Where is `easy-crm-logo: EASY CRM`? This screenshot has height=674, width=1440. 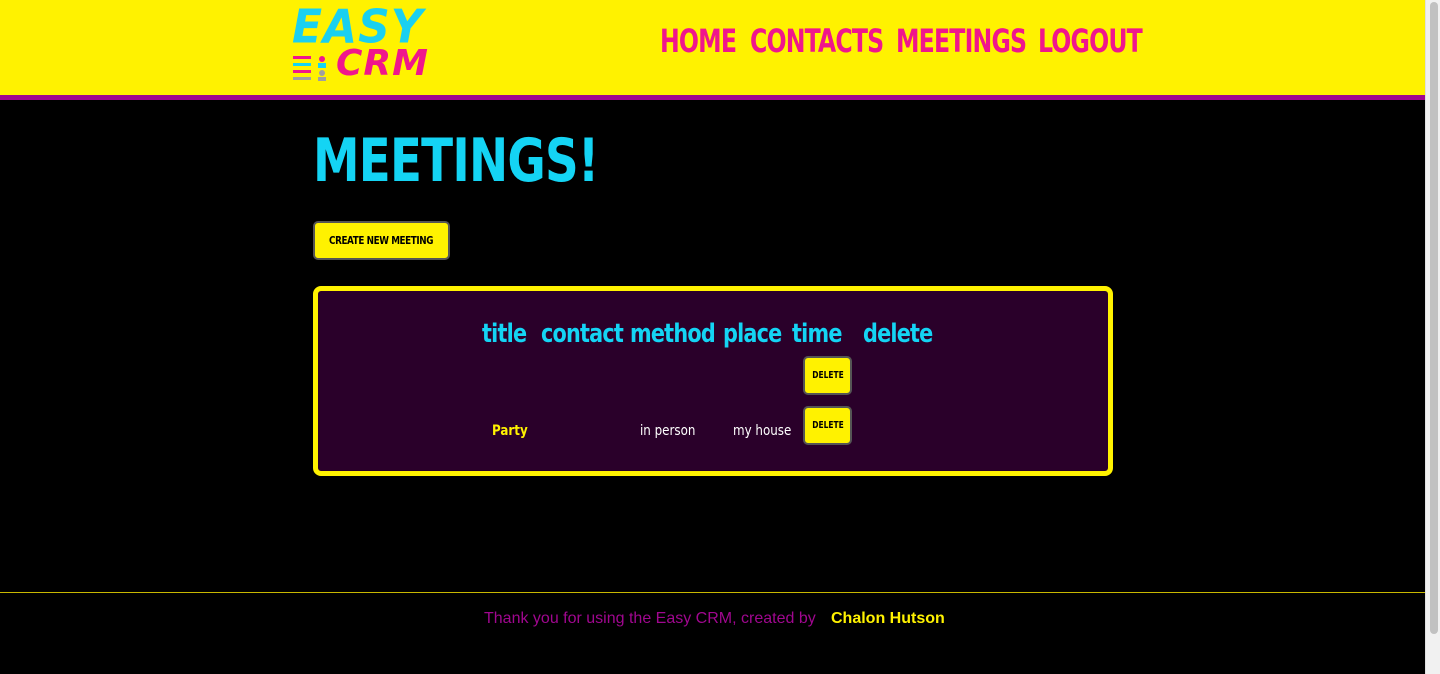
easy-crm-logo: EASY CRM is located at coordinates (364, 44).